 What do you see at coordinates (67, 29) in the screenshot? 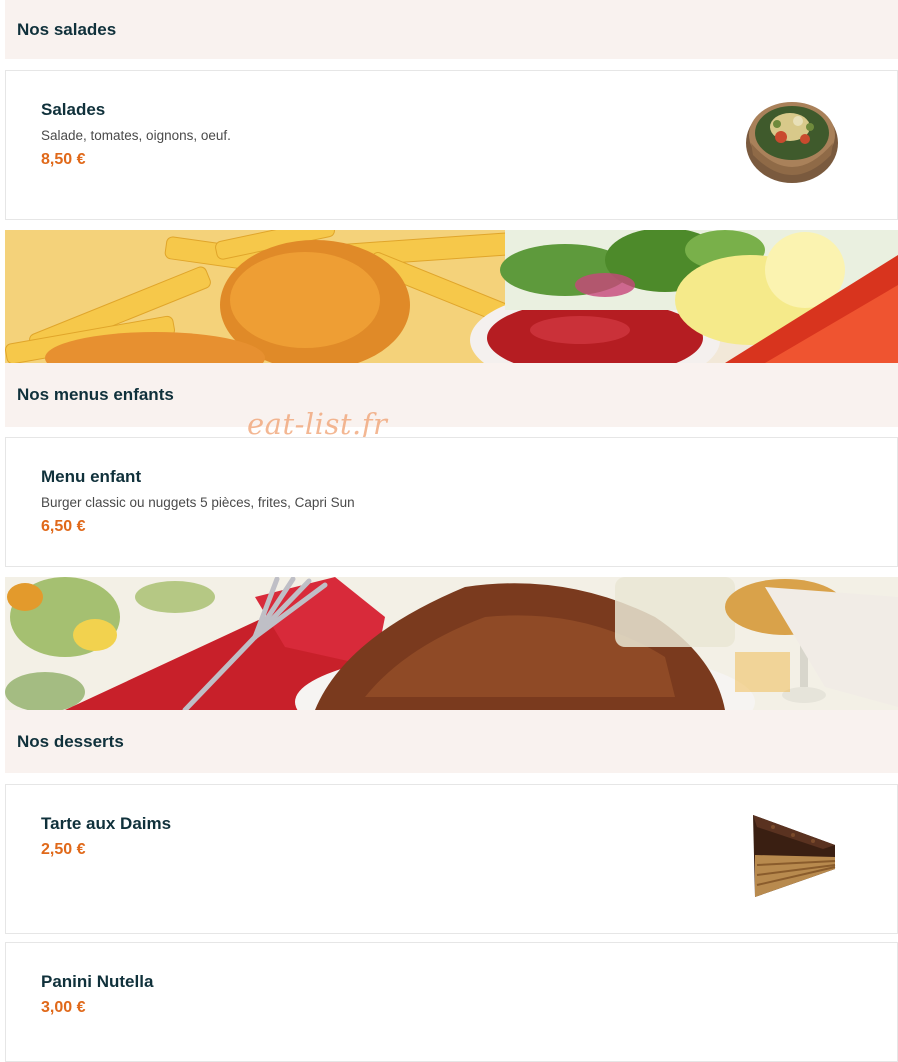
I see `section-title: Nos salades` at bounding box center [67, 29].